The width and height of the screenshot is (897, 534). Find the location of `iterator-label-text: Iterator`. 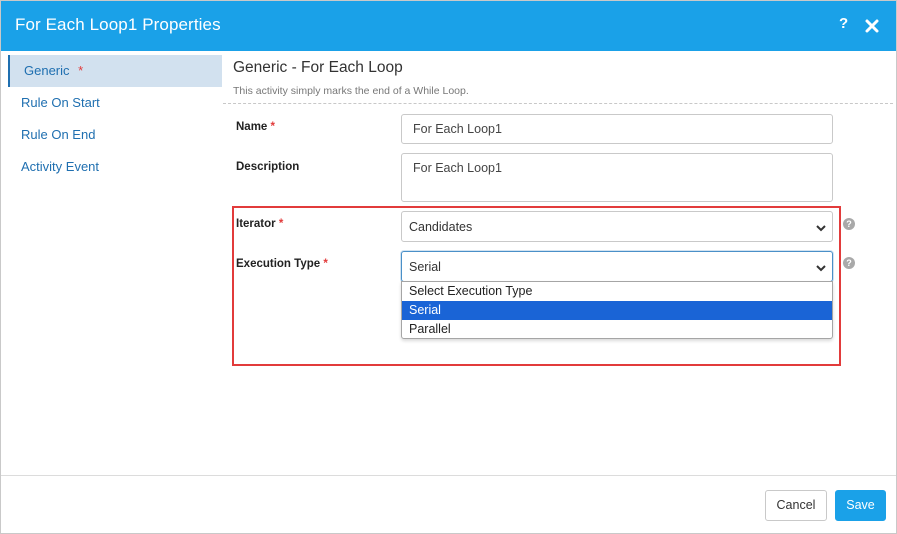

iterator-label-text: Iterator is located at coordinates (256, 224).